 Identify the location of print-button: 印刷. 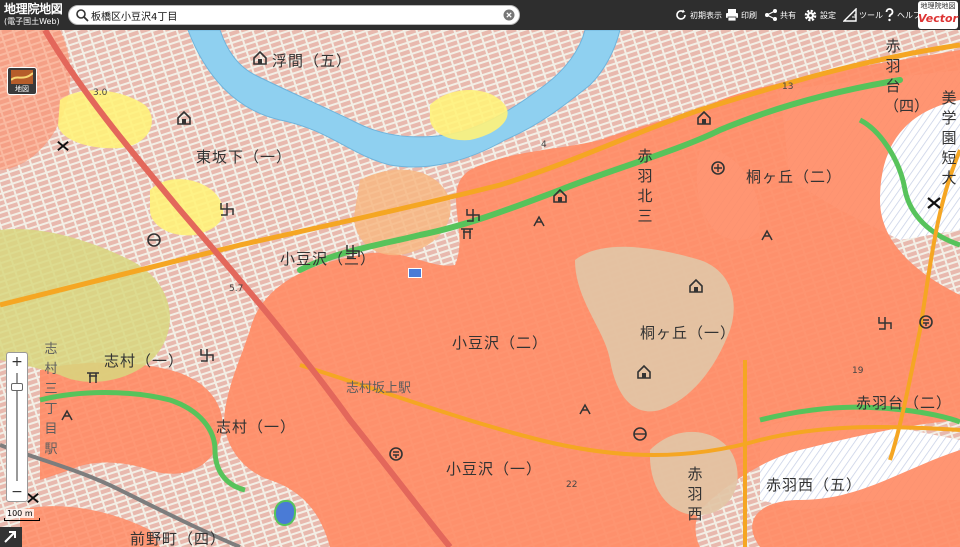
(741, 15).